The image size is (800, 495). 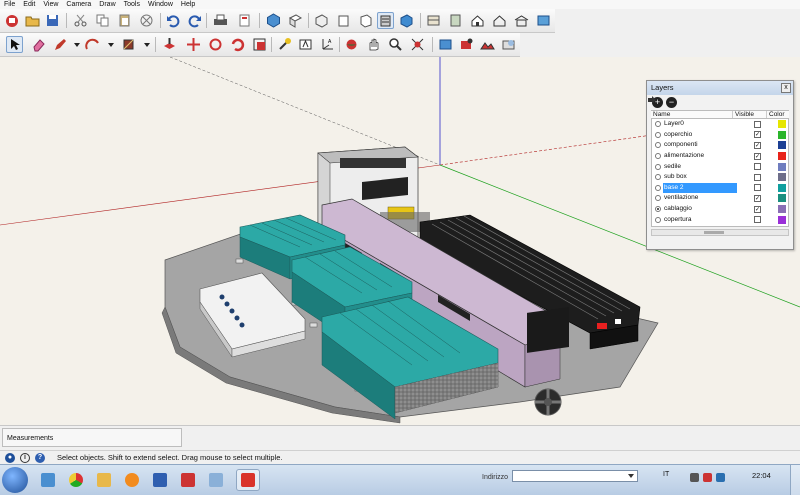 I want to click on address-input, so click(x=575, y=476).